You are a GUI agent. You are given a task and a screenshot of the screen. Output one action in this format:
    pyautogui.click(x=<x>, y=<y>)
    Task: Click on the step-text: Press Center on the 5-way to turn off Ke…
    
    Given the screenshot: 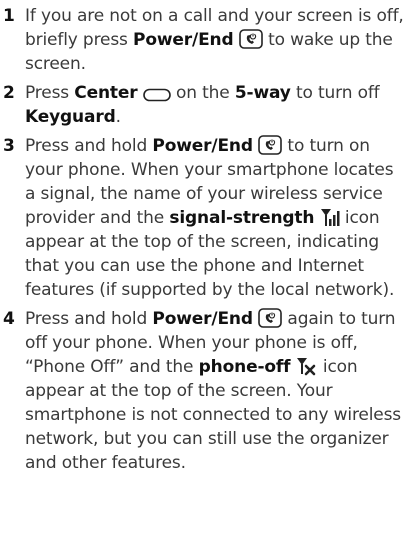 What is the action you would take?
    pyautogui.click(x=215, y=105)
    